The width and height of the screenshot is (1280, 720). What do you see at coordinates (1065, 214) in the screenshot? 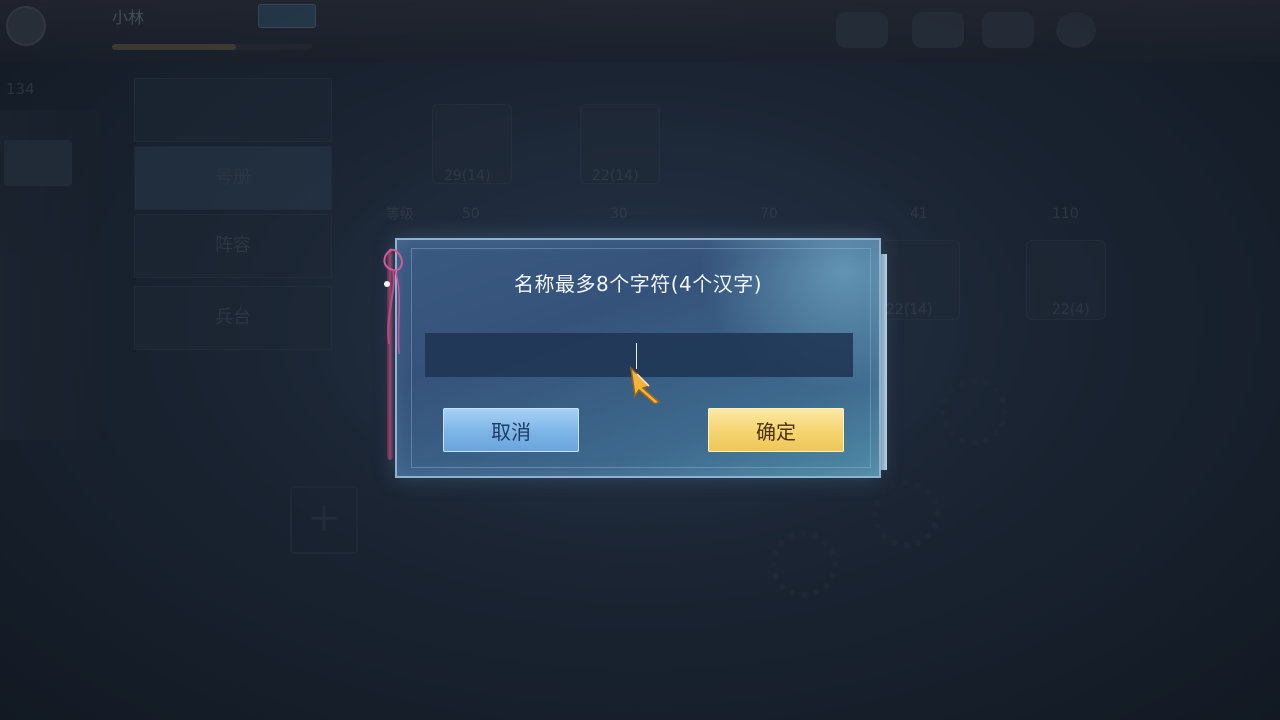
I see `level-label: 110` at bounding box center [1065, 214].